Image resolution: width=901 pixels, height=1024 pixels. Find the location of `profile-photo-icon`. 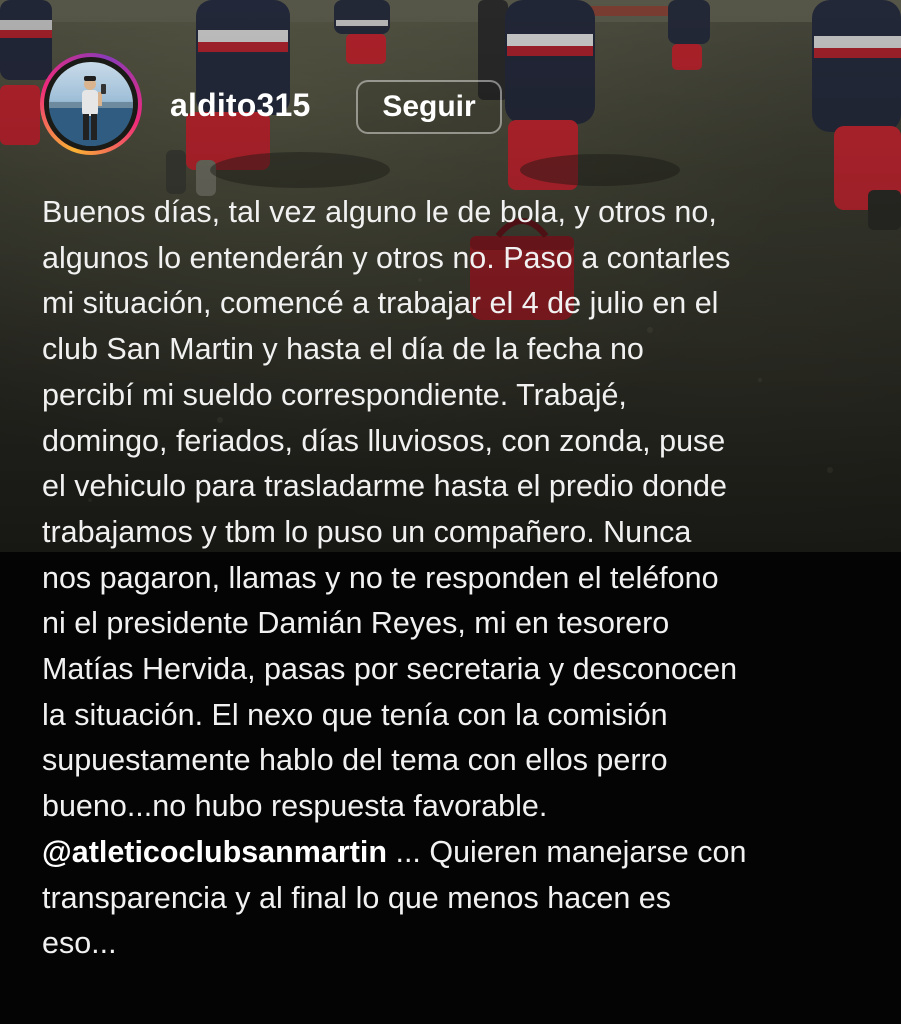

profile-photo-icon is located at coordinates (91, 111).